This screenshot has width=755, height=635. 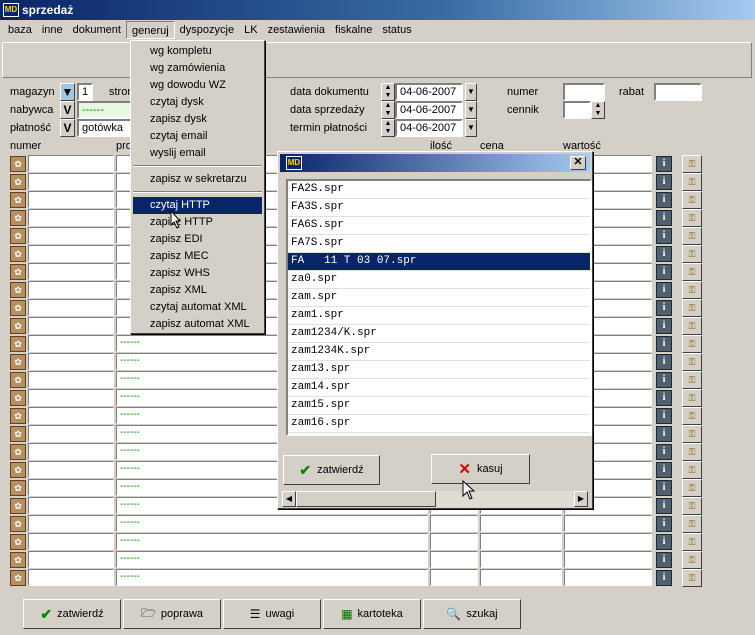 What do you see at coordinates (439, 226) in the screenshot?
I see `file-list-item: FA6S.spr` at bounding box center [439, 226].